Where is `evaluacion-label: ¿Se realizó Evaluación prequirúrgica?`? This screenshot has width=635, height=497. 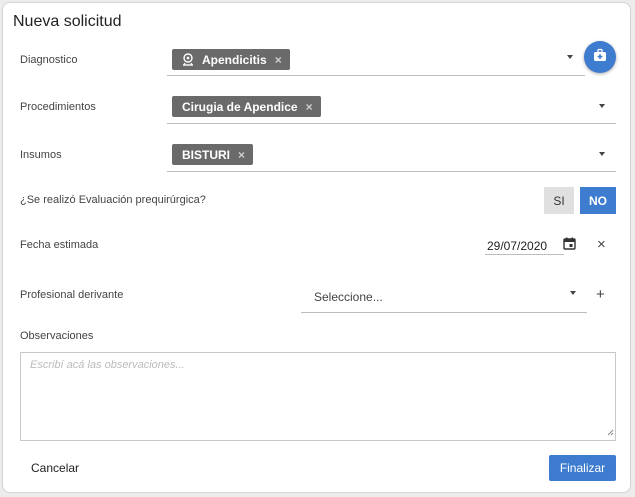
evaluacion-label: ¿Se realizó Evaluación prequirúrgica? is located at coordinates (113, 200).